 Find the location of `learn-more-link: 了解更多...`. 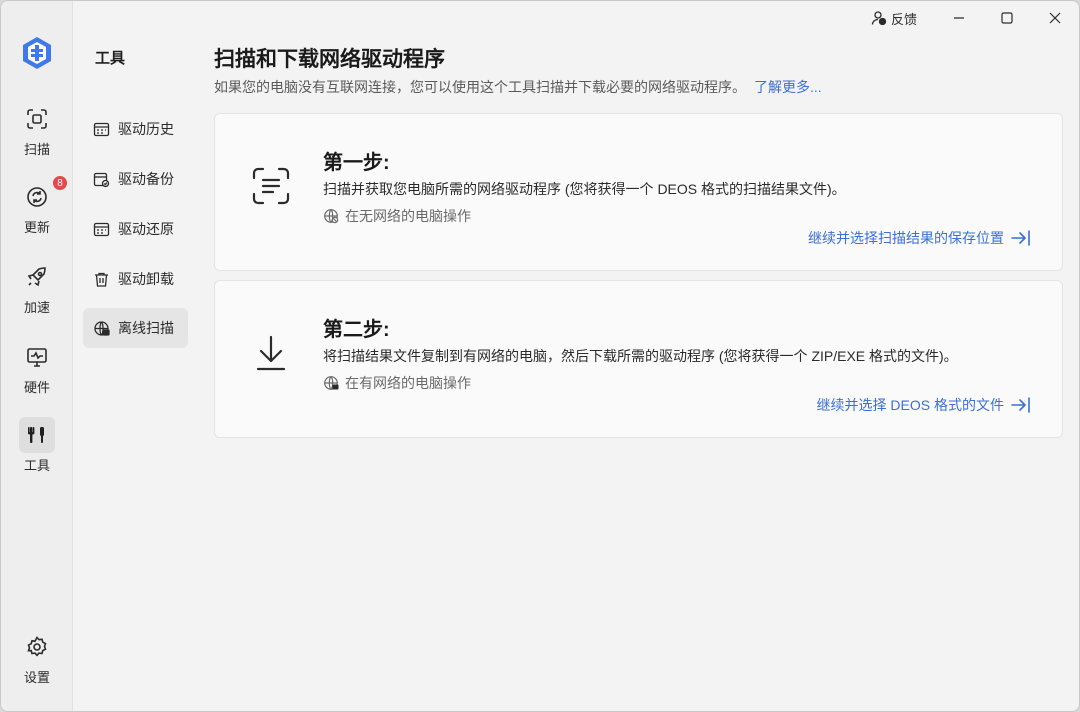

learn-more-link: 了解更多... is located at coordinates (788, 87).